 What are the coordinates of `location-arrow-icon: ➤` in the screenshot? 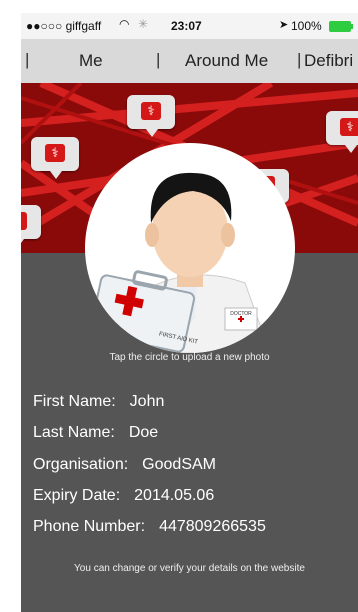 It's located at (284, 25).